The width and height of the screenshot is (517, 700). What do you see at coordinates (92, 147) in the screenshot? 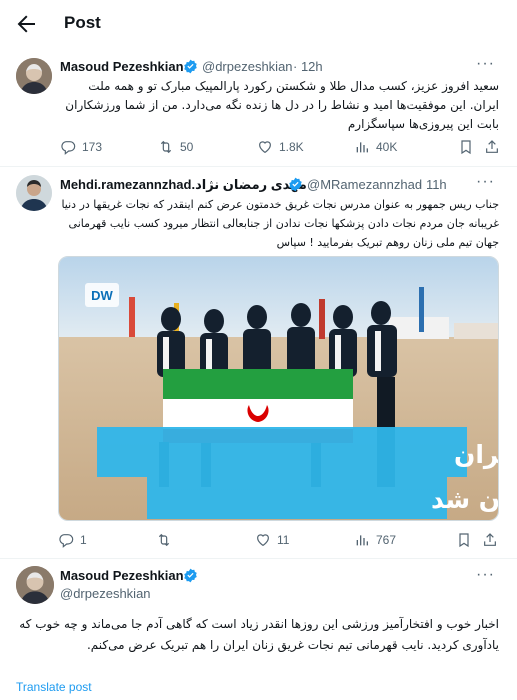
I see `reply-count: 173` at bounding box center [92, 147].